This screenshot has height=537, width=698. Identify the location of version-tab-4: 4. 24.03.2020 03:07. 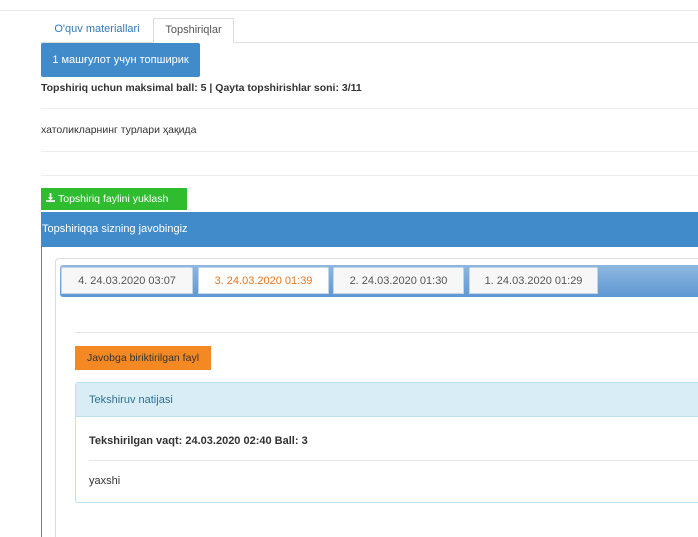
(127, 280).